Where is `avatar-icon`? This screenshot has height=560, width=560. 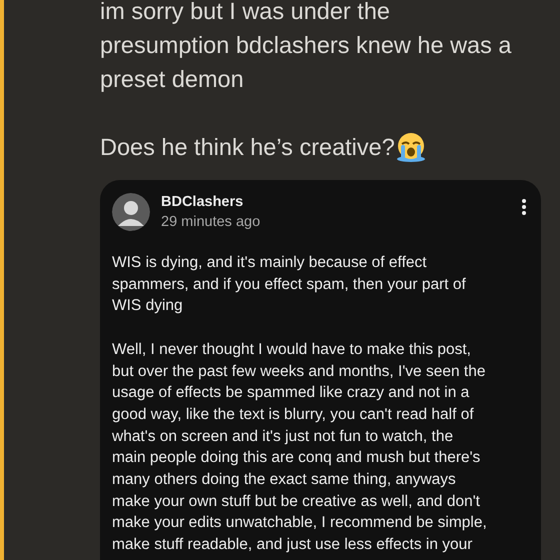 avatar-icon is located at coordinates (131, 212).